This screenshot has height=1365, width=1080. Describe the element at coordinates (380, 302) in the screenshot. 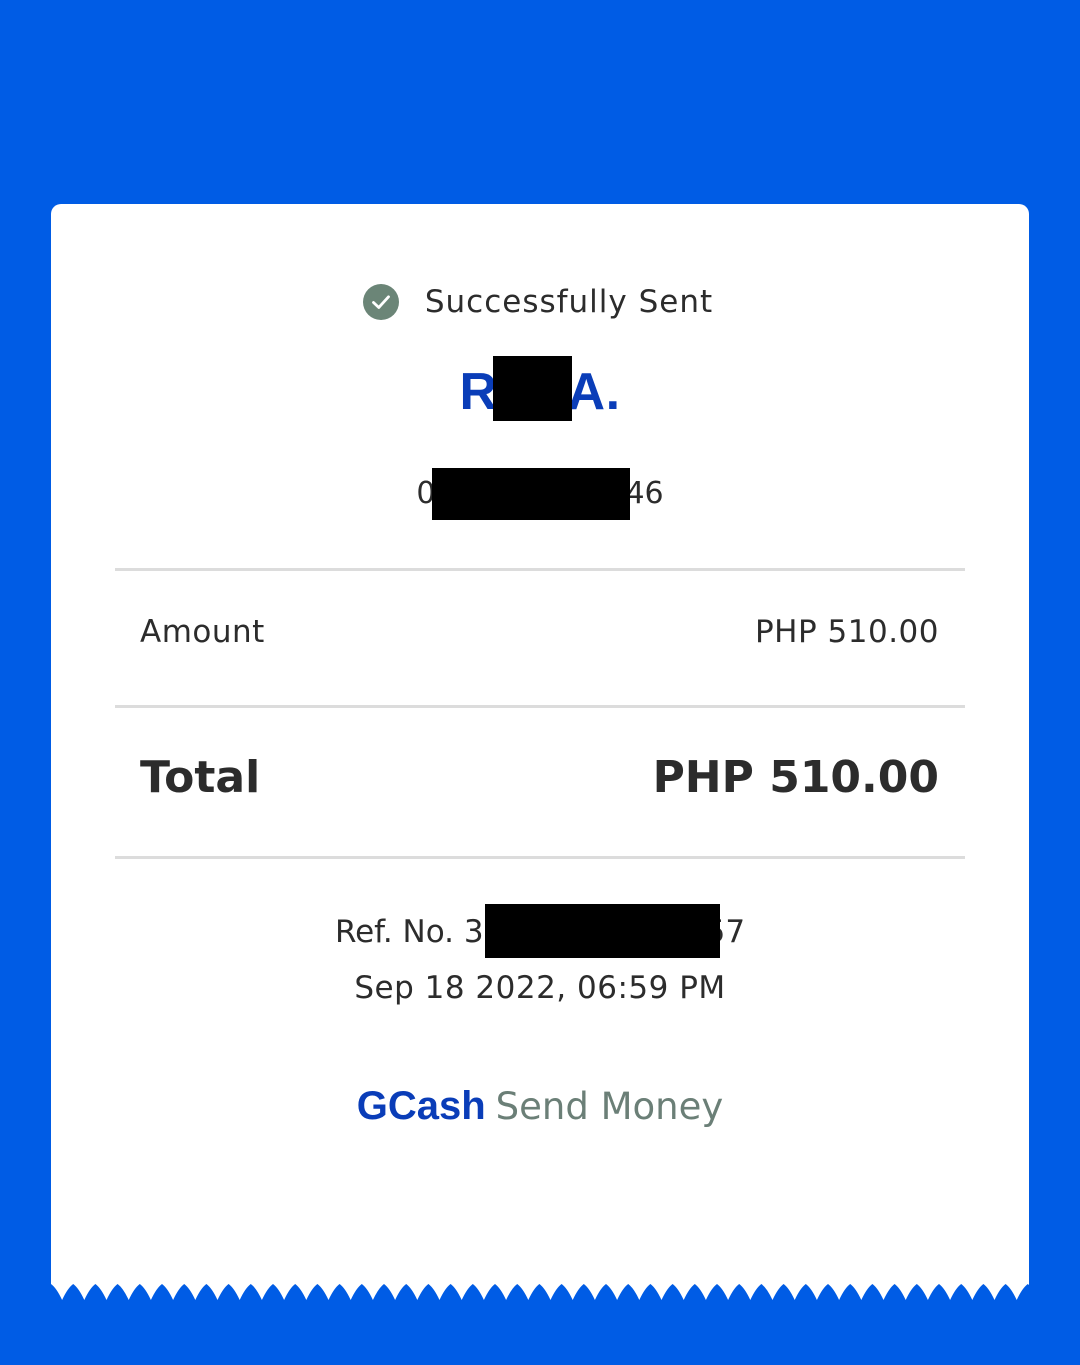

I see `check-circle-icon` at that location.